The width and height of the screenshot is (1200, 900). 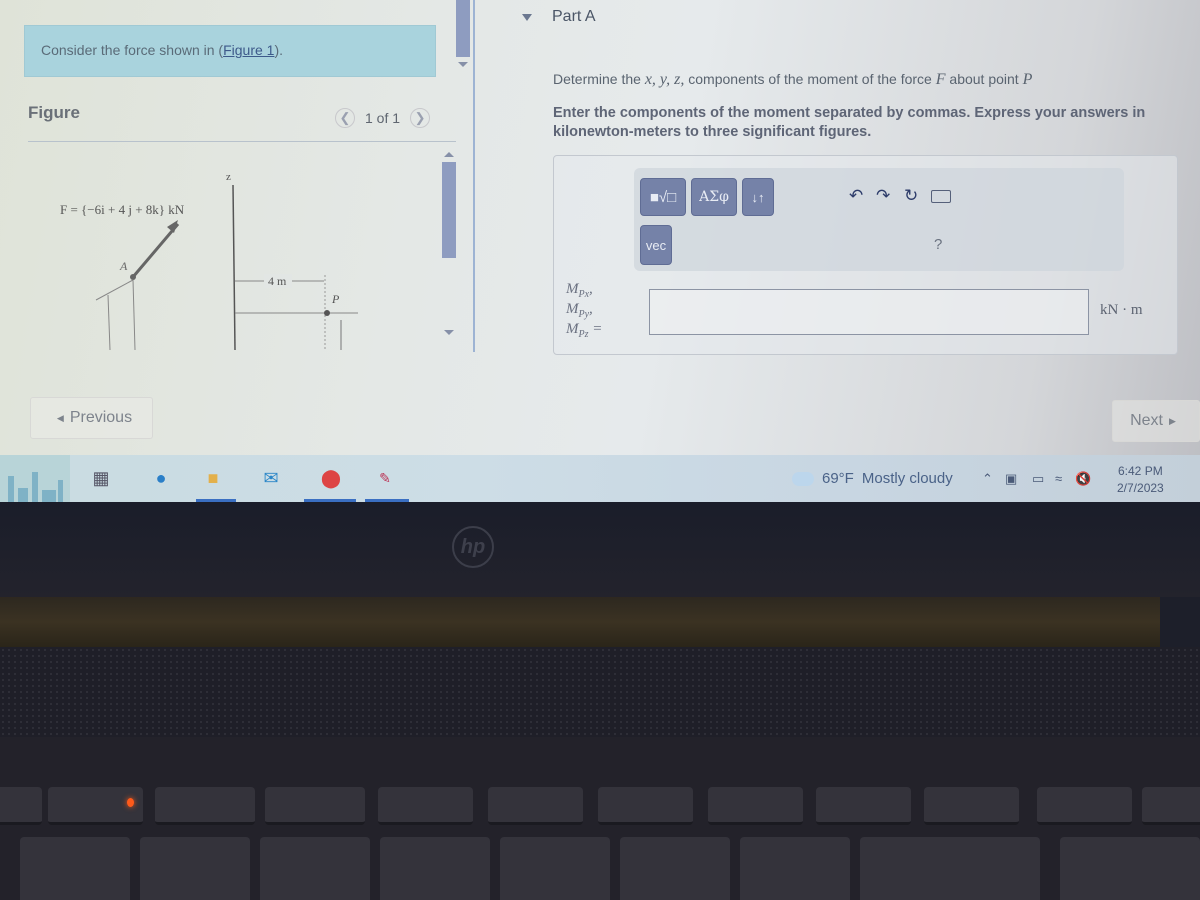 I want to click on previous-button: ◀ Previous, so click(x=91, y=418).